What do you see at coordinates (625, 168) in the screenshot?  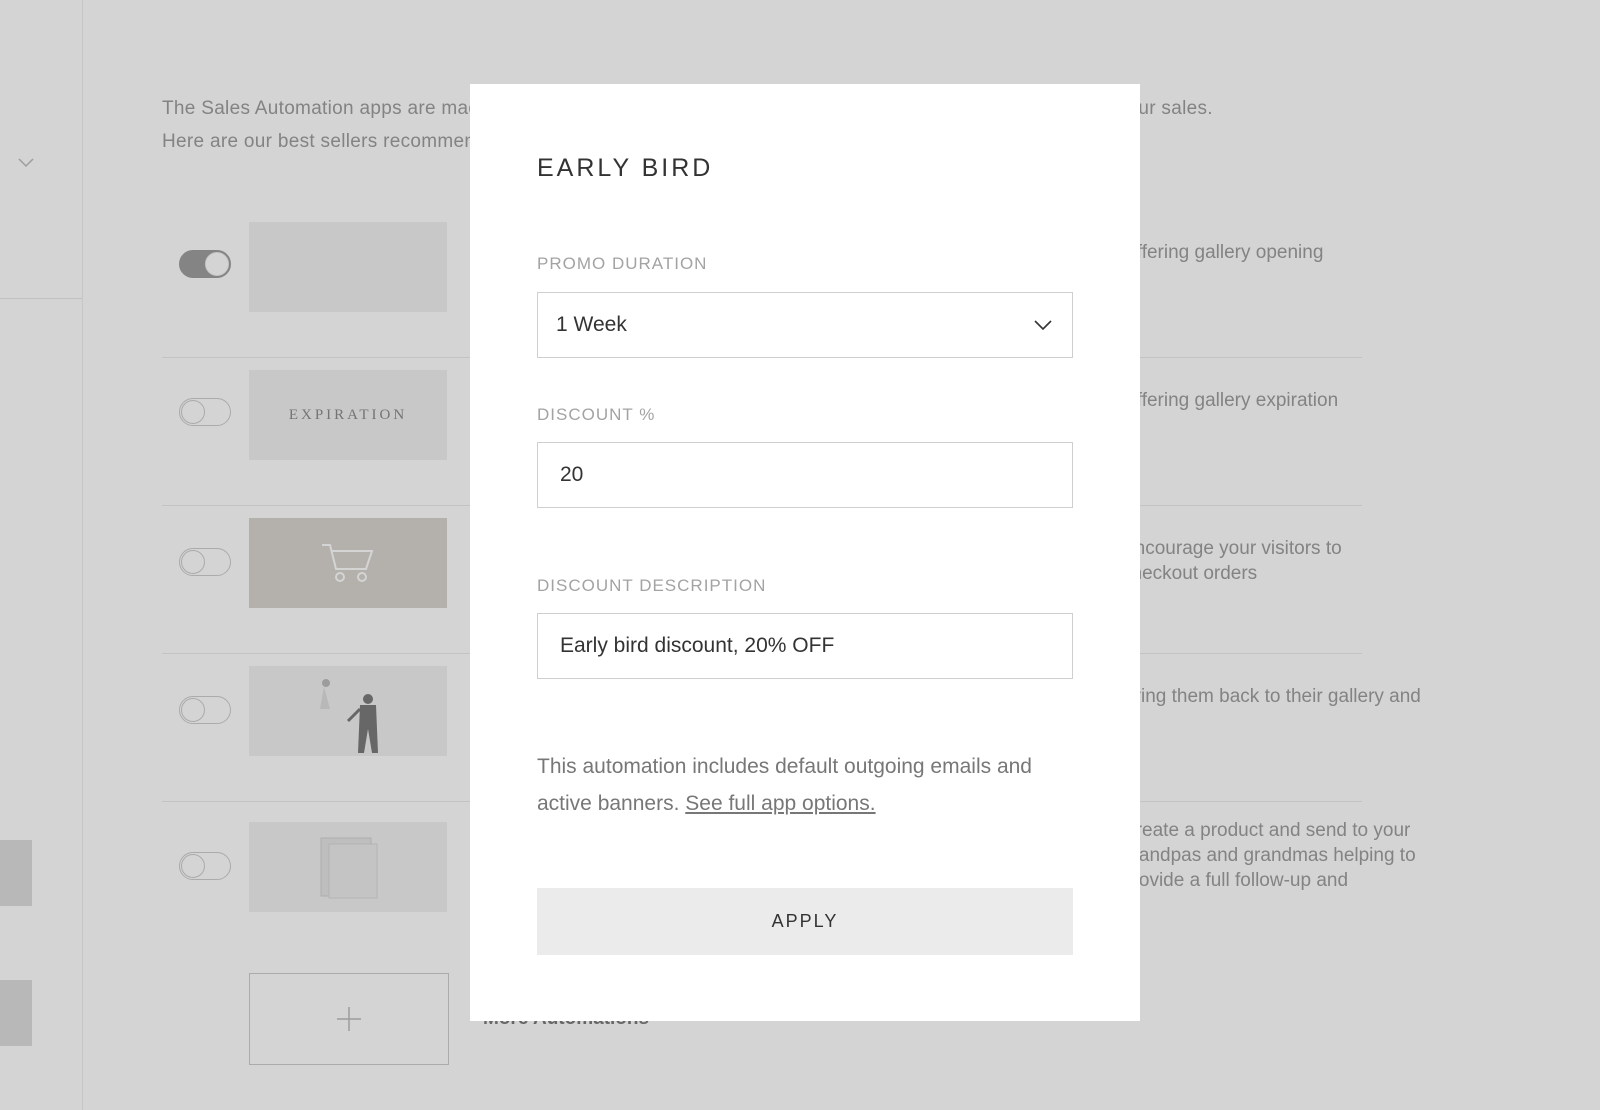 I see `modal-title: EARLY BIRD` at bounding box center [625, 168].